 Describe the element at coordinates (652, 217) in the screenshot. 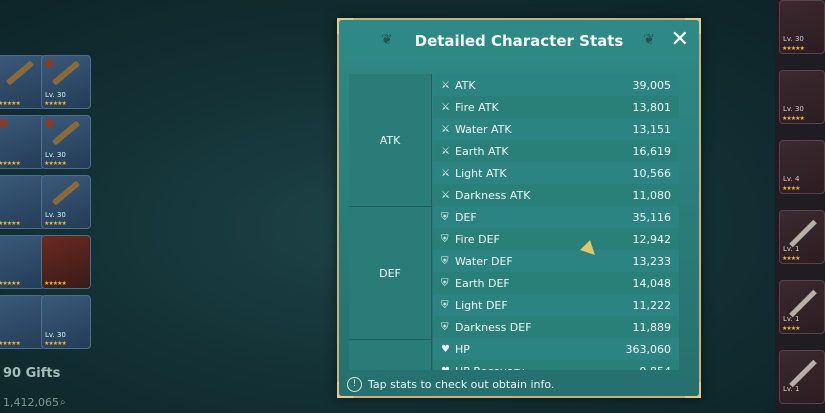

I see `stat-value: 35,116` at that location.